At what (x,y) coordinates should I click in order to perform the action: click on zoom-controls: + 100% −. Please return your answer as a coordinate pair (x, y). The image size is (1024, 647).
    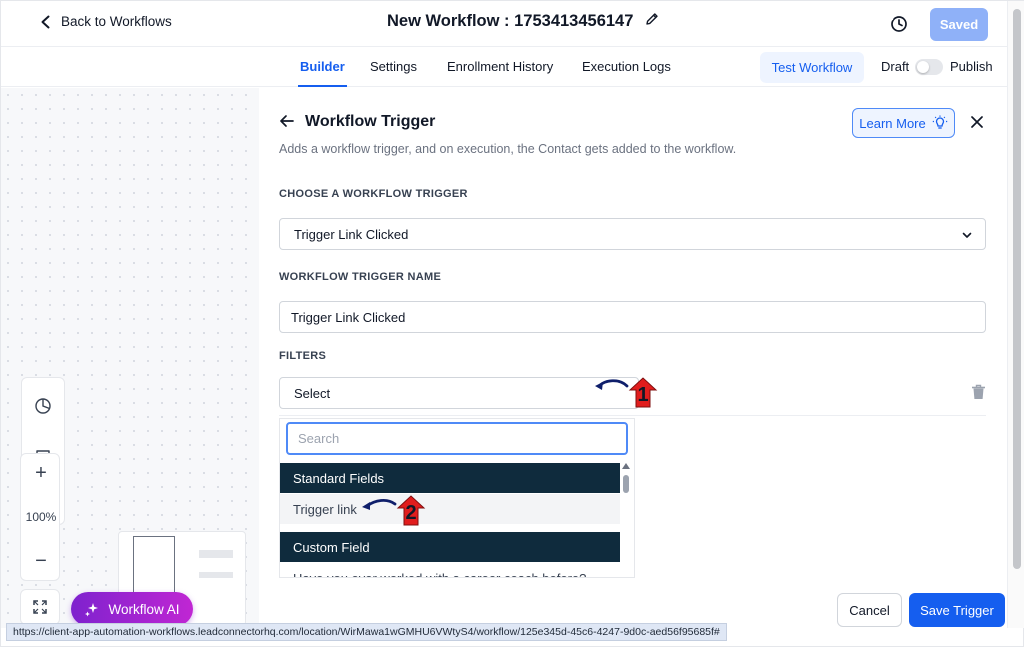
    Looking at the image, I should click on (40, 517).